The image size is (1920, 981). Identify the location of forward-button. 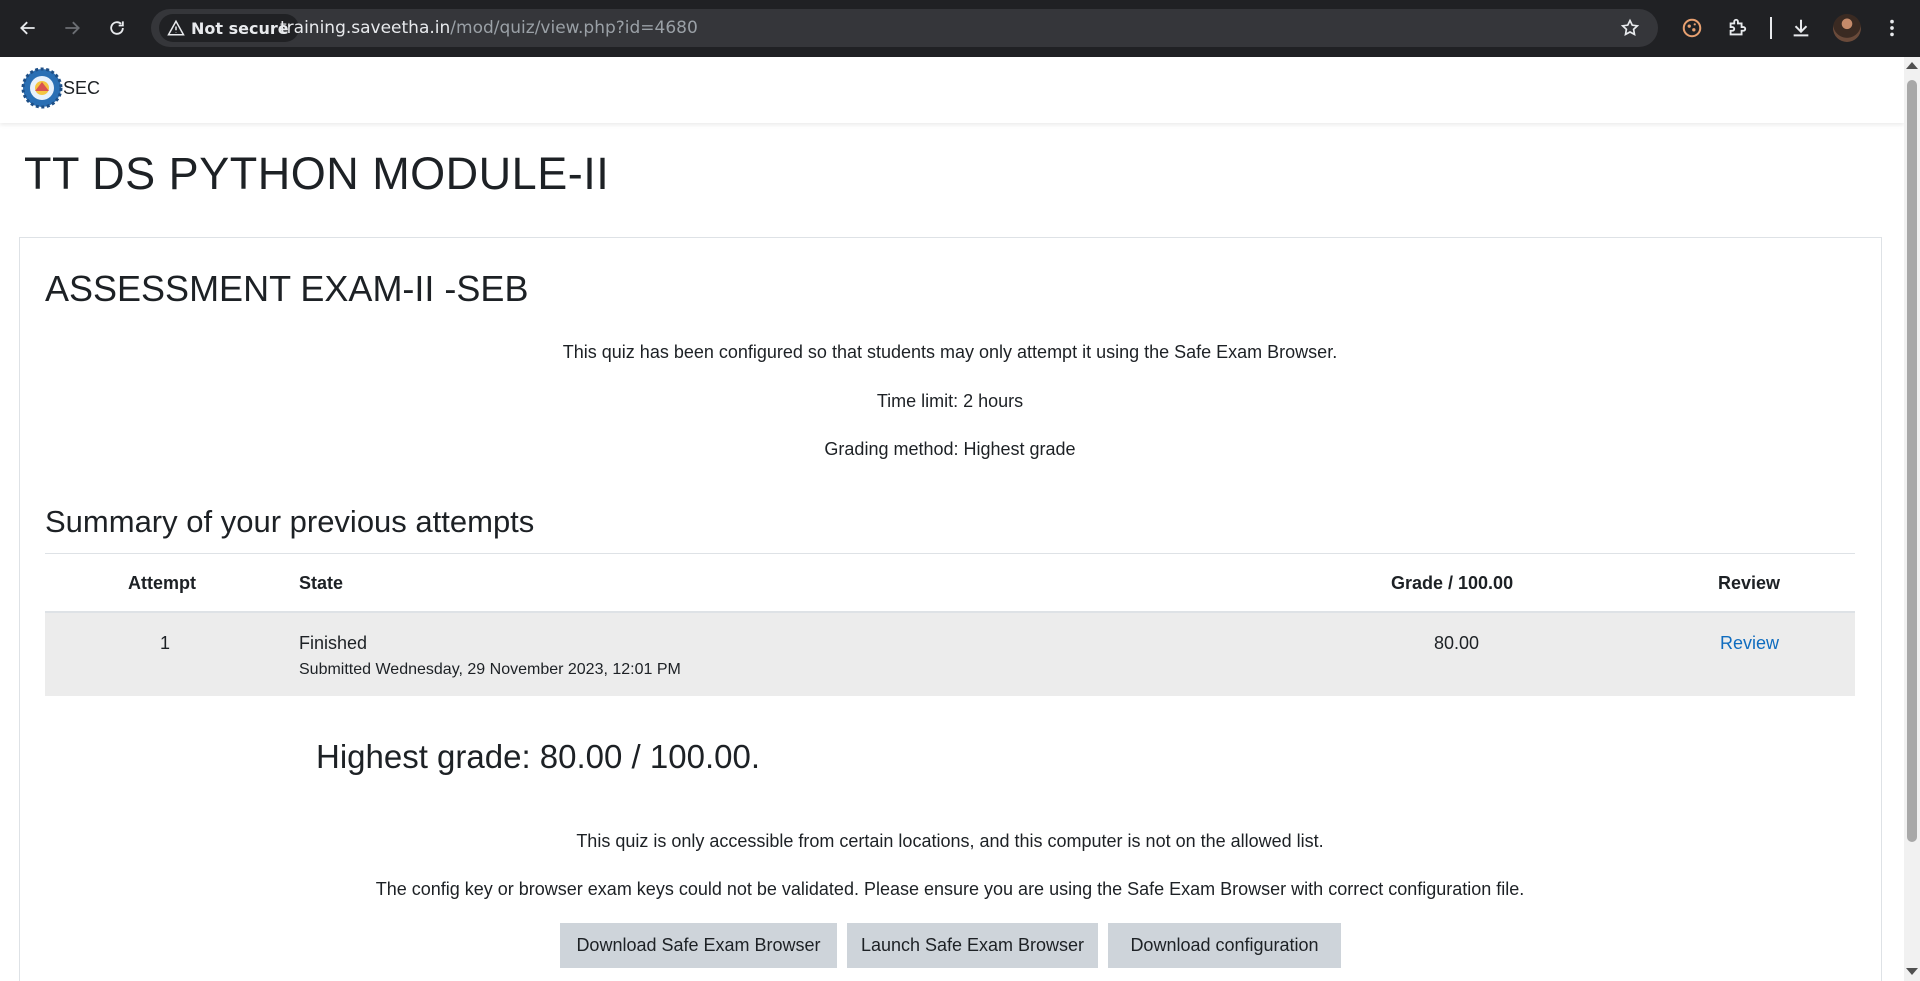
(72, 28).